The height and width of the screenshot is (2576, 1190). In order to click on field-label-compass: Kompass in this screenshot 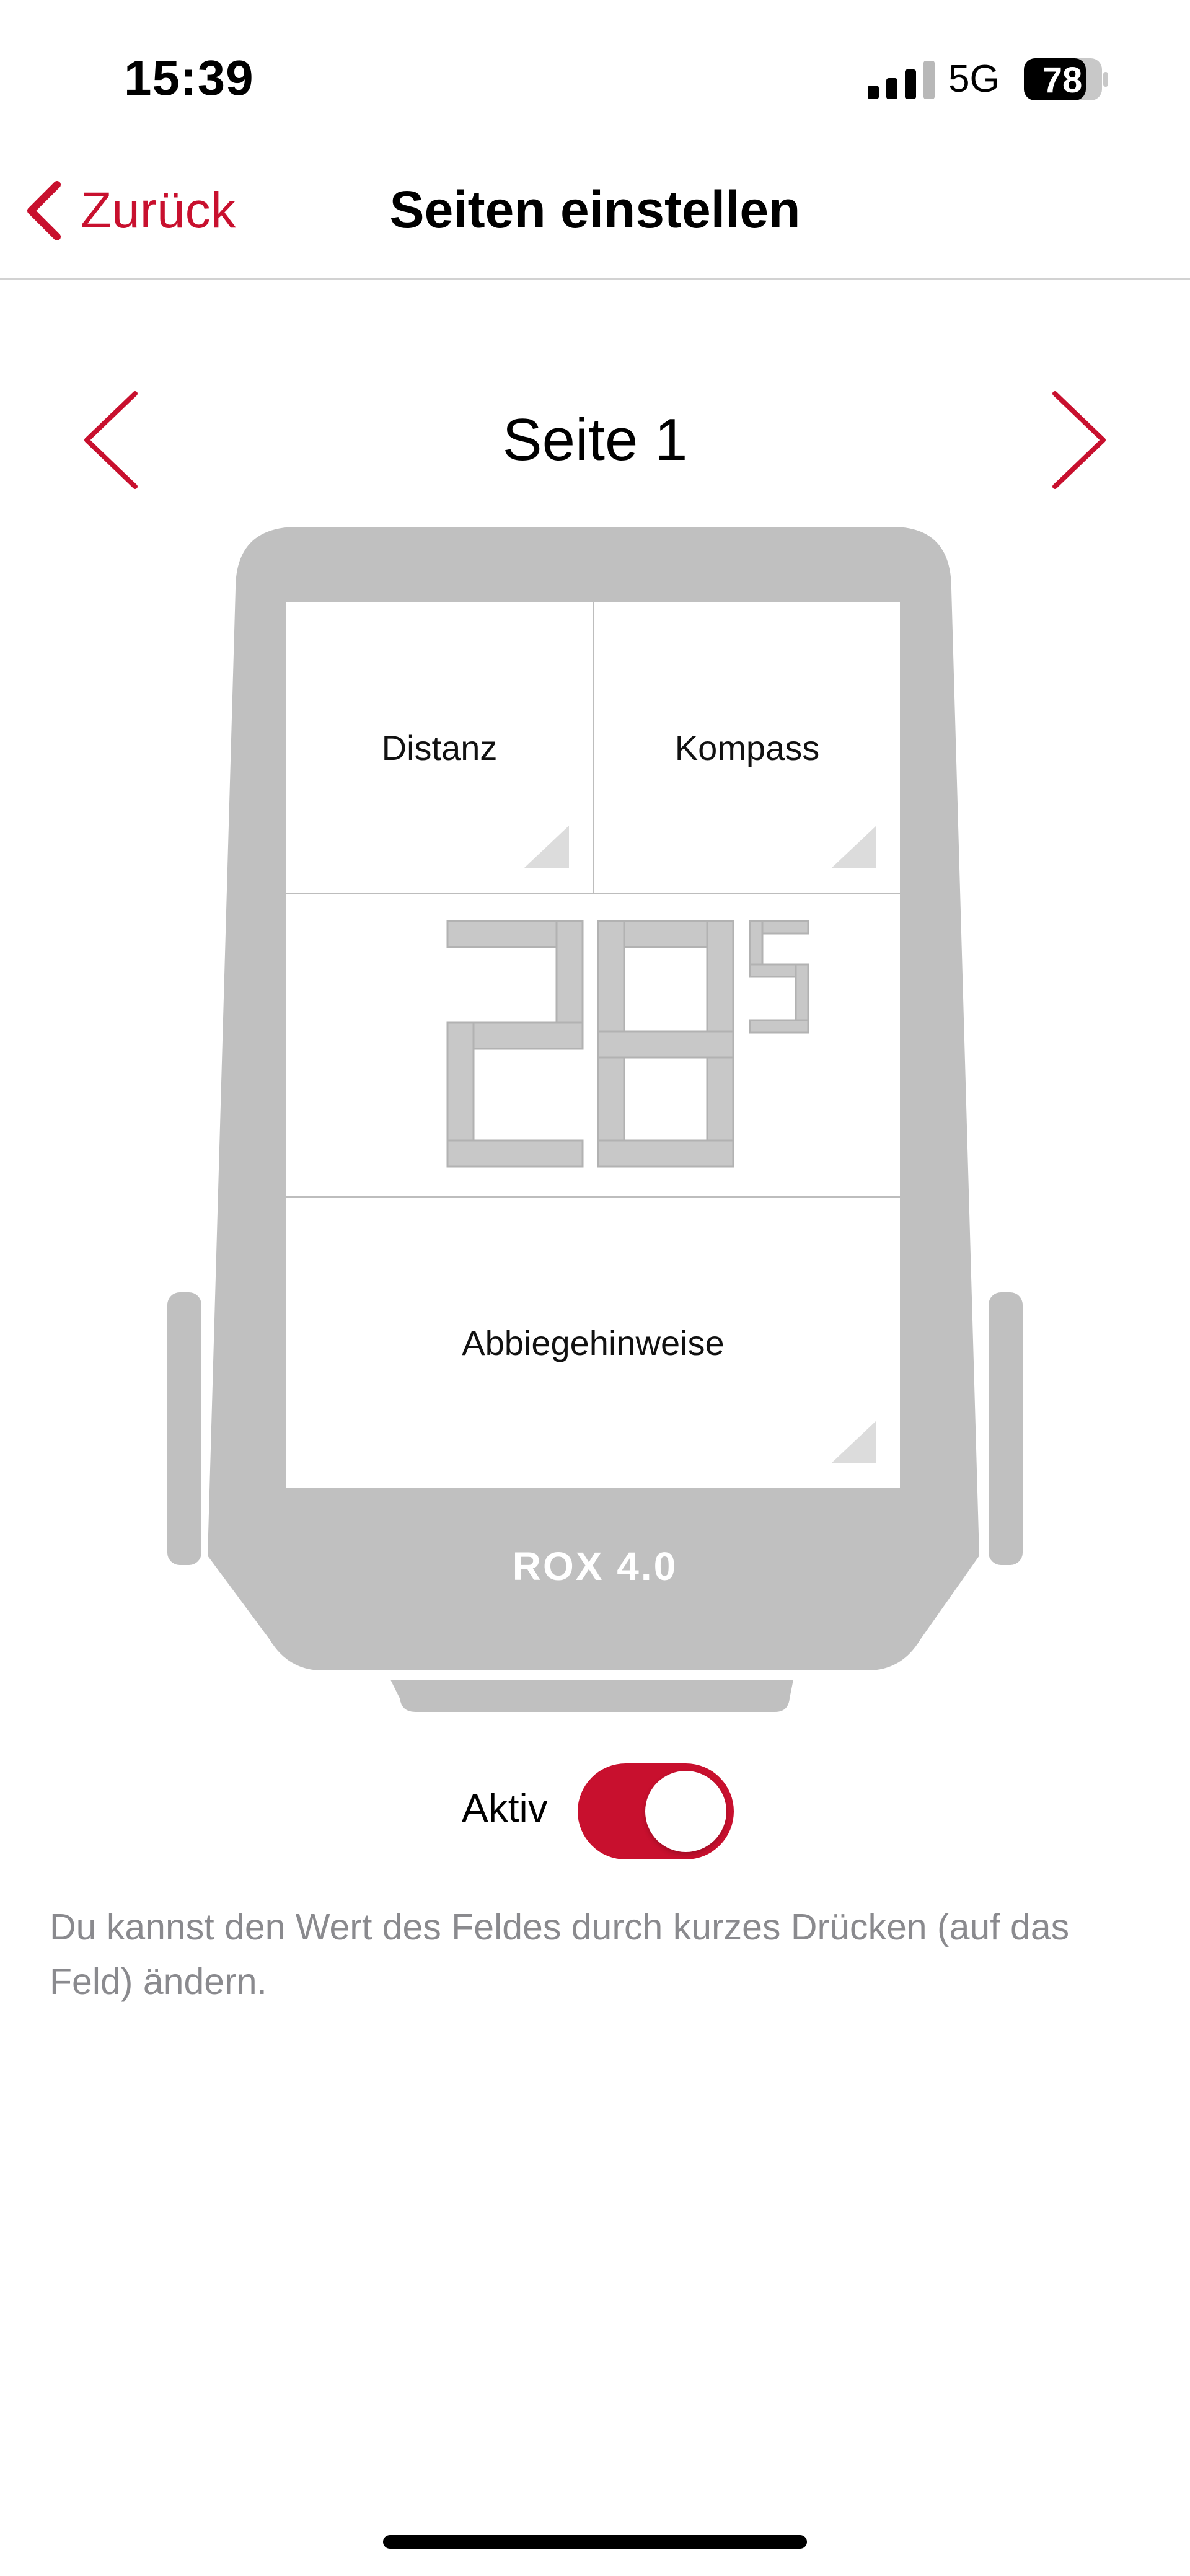, I will do `click(747, 747)`.